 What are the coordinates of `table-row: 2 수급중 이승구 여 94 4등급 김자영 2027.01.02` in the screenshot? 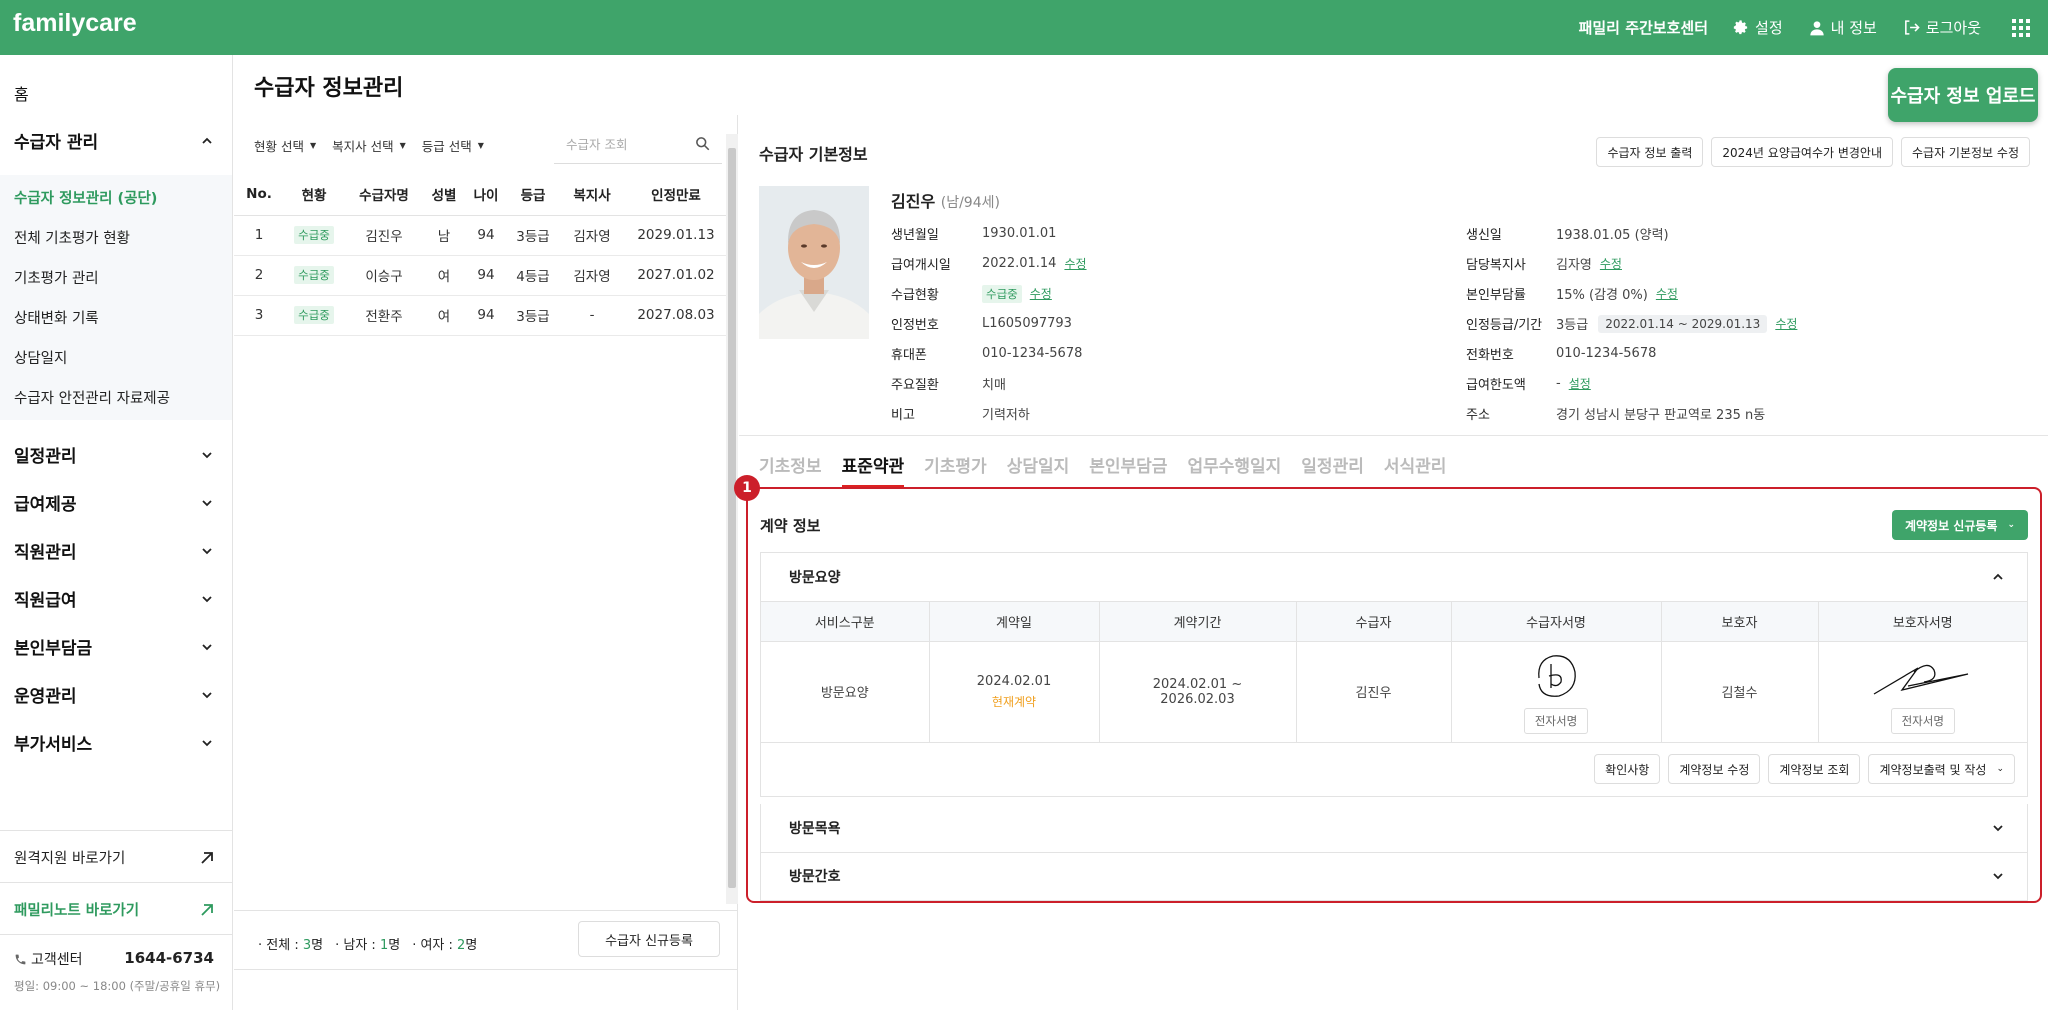 It's located at (480, 275).